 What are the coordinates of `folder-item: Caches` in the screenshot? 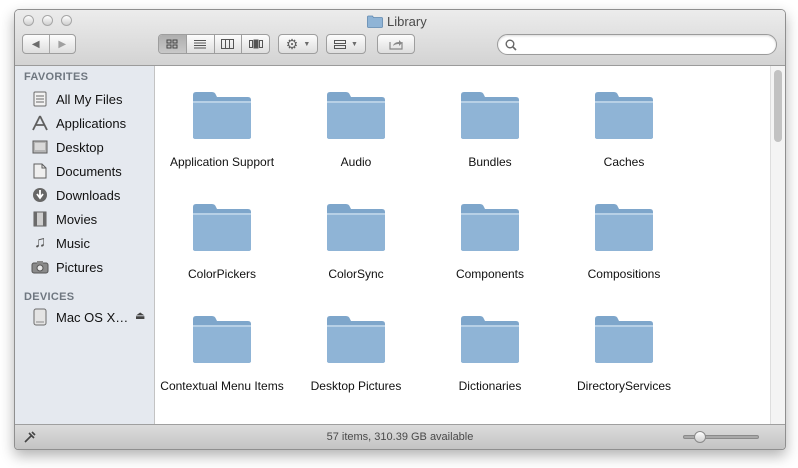 It's located at (624, 129).